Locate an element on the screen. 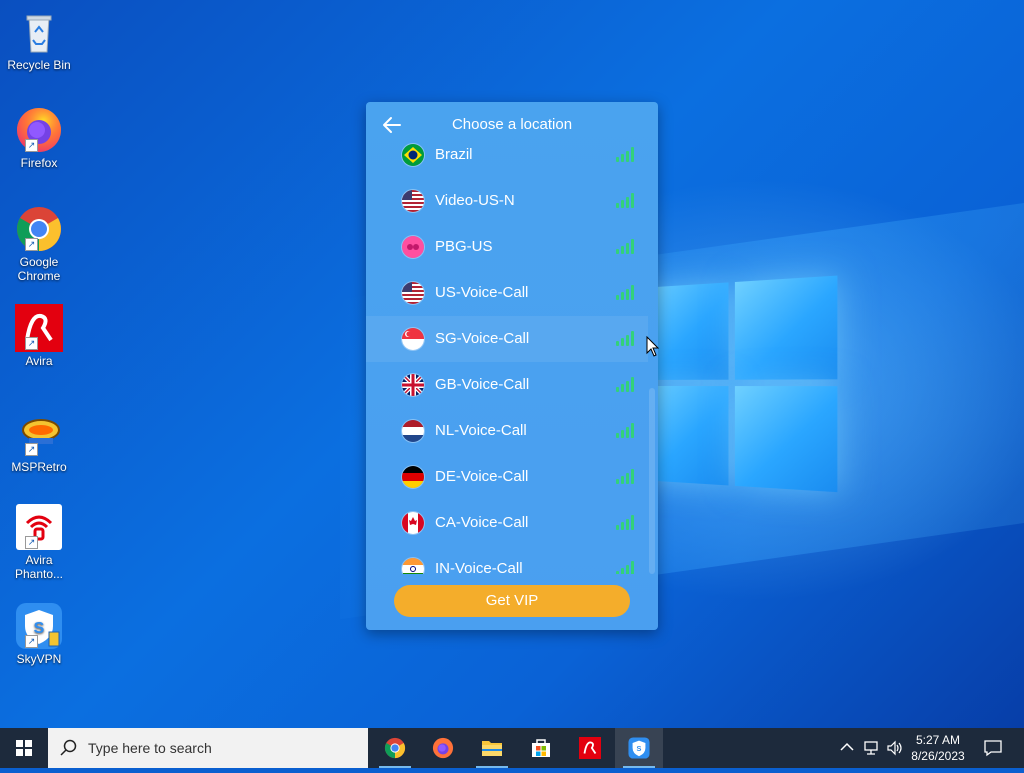  store-icon is located at coordinates (541, 748).